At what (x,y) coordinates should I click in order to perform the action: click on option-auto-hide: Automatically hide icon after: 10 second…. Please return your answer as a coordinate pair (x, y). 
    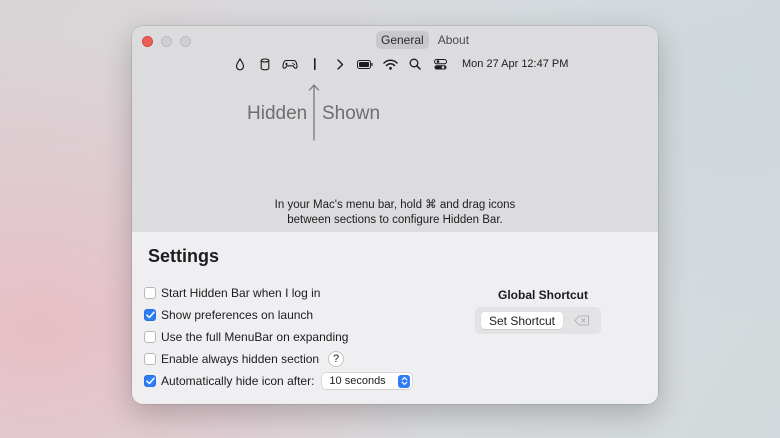
    Looking at the image, I should click on (278, 381).